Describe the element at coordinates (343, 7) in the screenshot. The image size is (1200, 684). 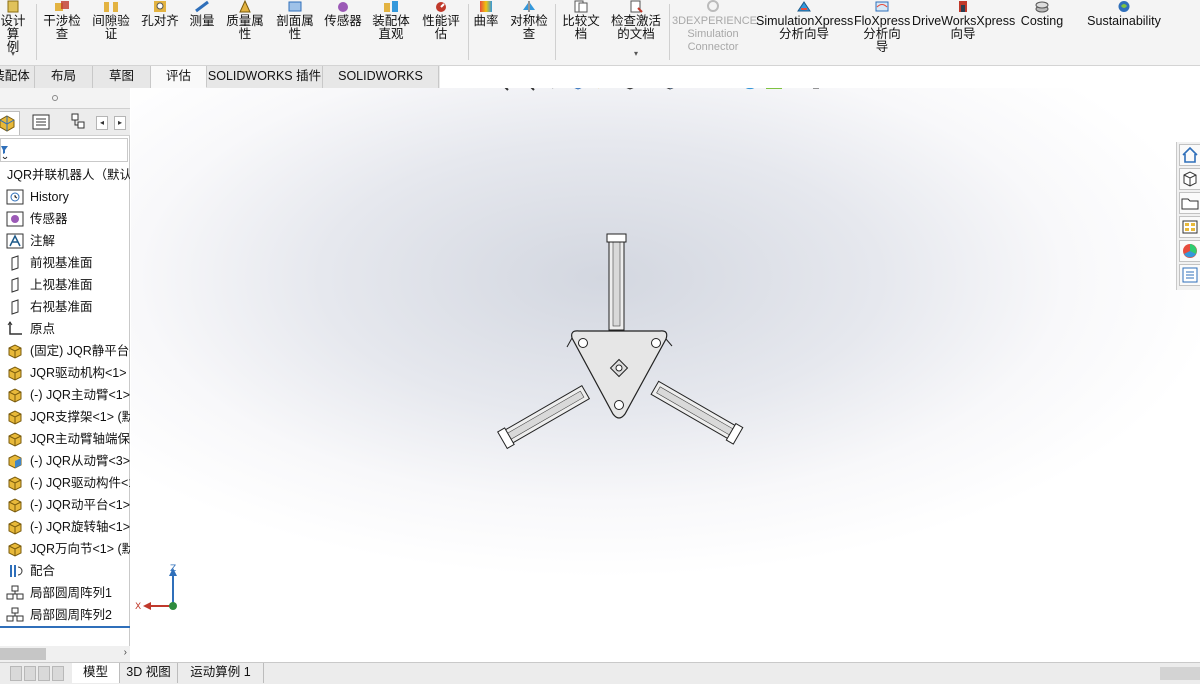
I see `sensor-icon` at that location.